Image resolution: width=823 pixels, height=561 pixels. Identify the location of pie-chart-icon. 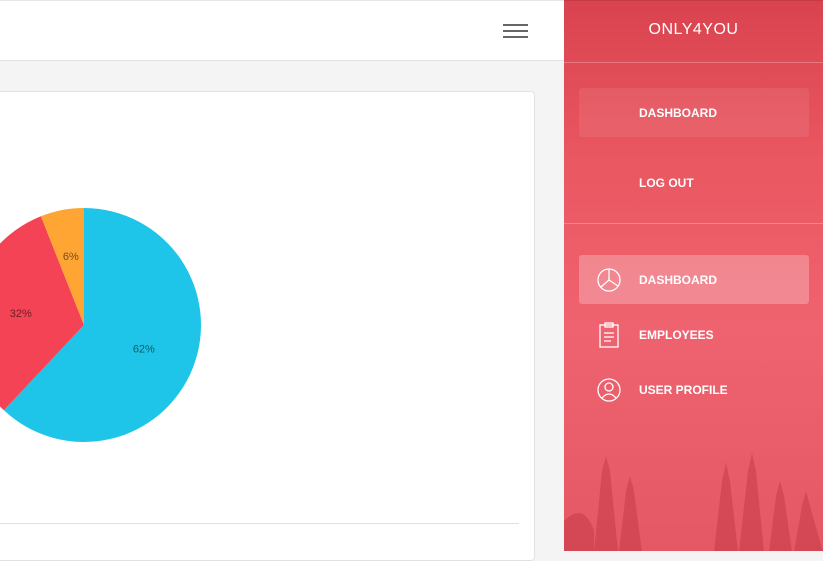
(609, 280).